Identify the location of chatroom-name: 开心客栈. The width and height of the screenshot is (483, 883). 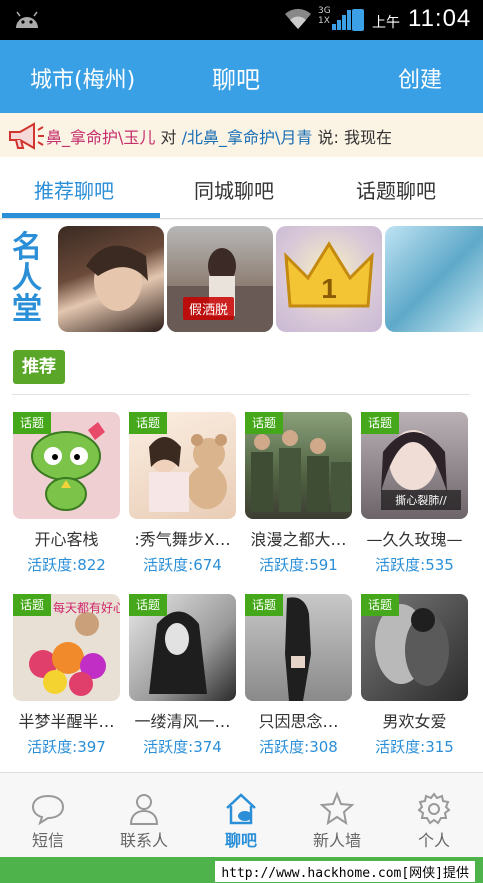
(66, 539).